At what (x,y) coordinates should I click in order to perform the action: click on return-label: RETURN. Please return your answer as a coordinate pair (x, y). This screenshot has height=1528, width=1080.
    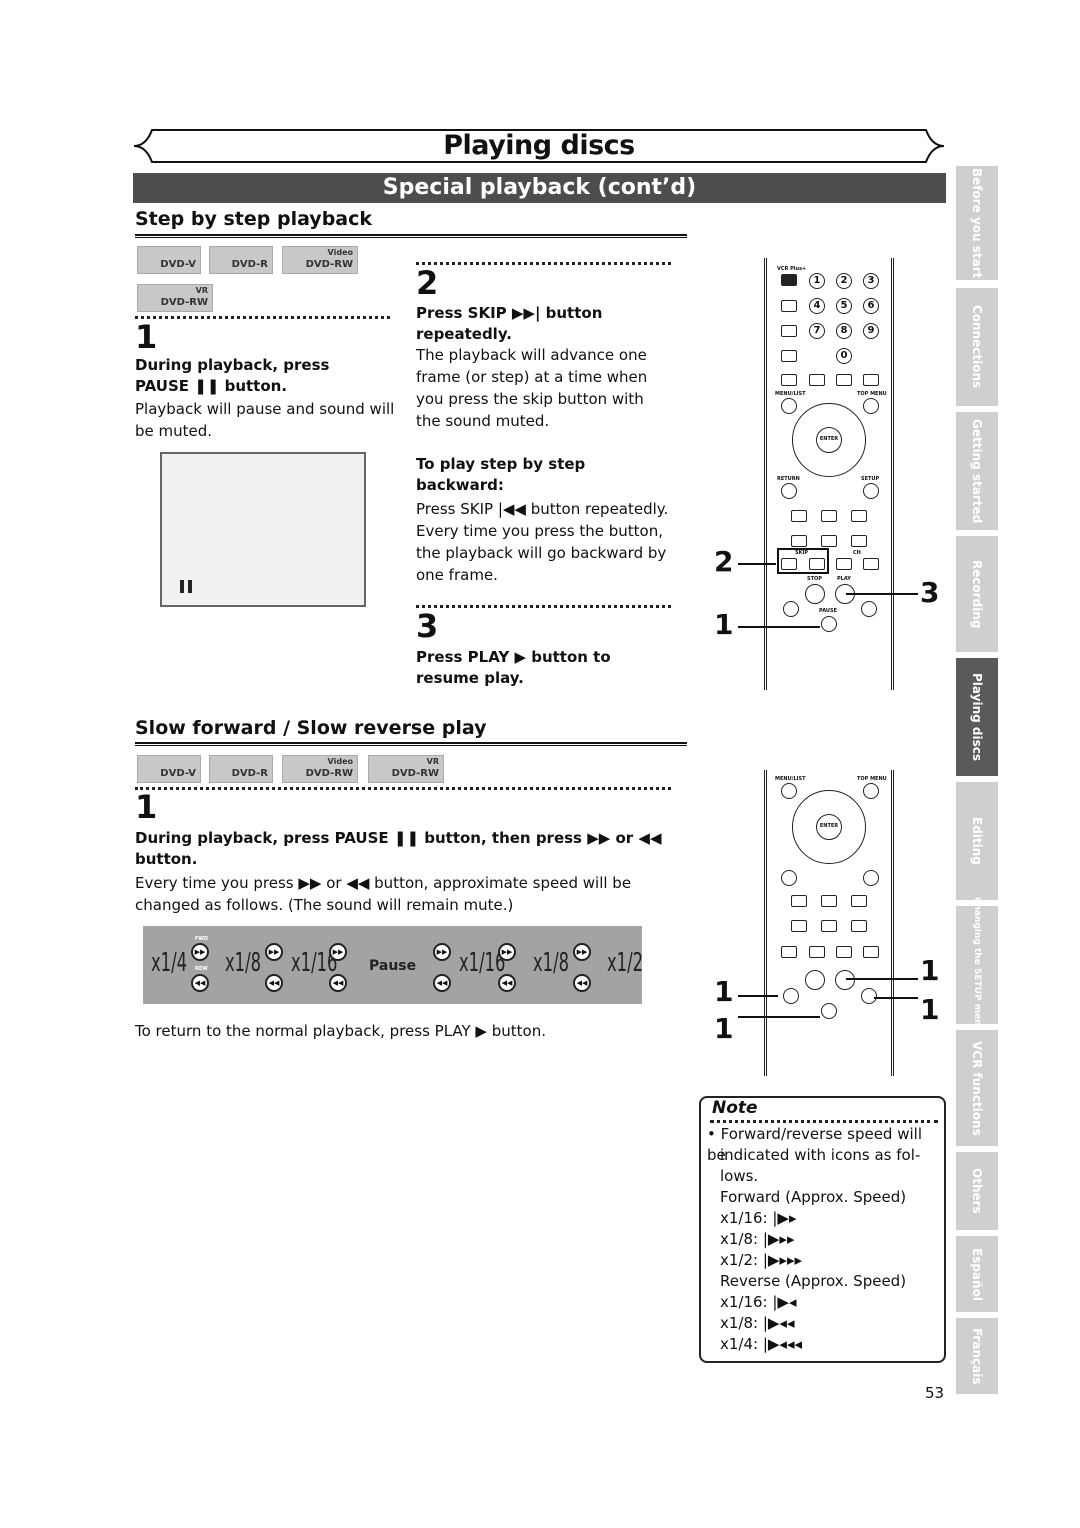
    Looking at the image, I should click on (788, 479).